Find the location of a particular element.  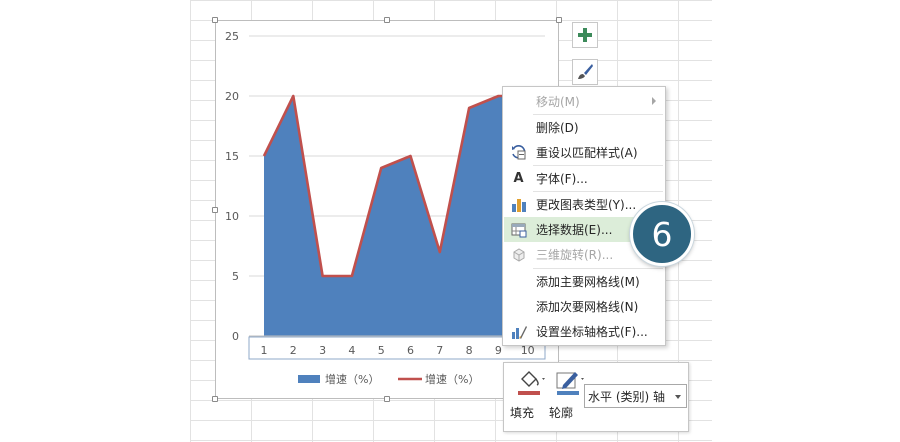

chart-styles-button is located at coordinates (585, 72).